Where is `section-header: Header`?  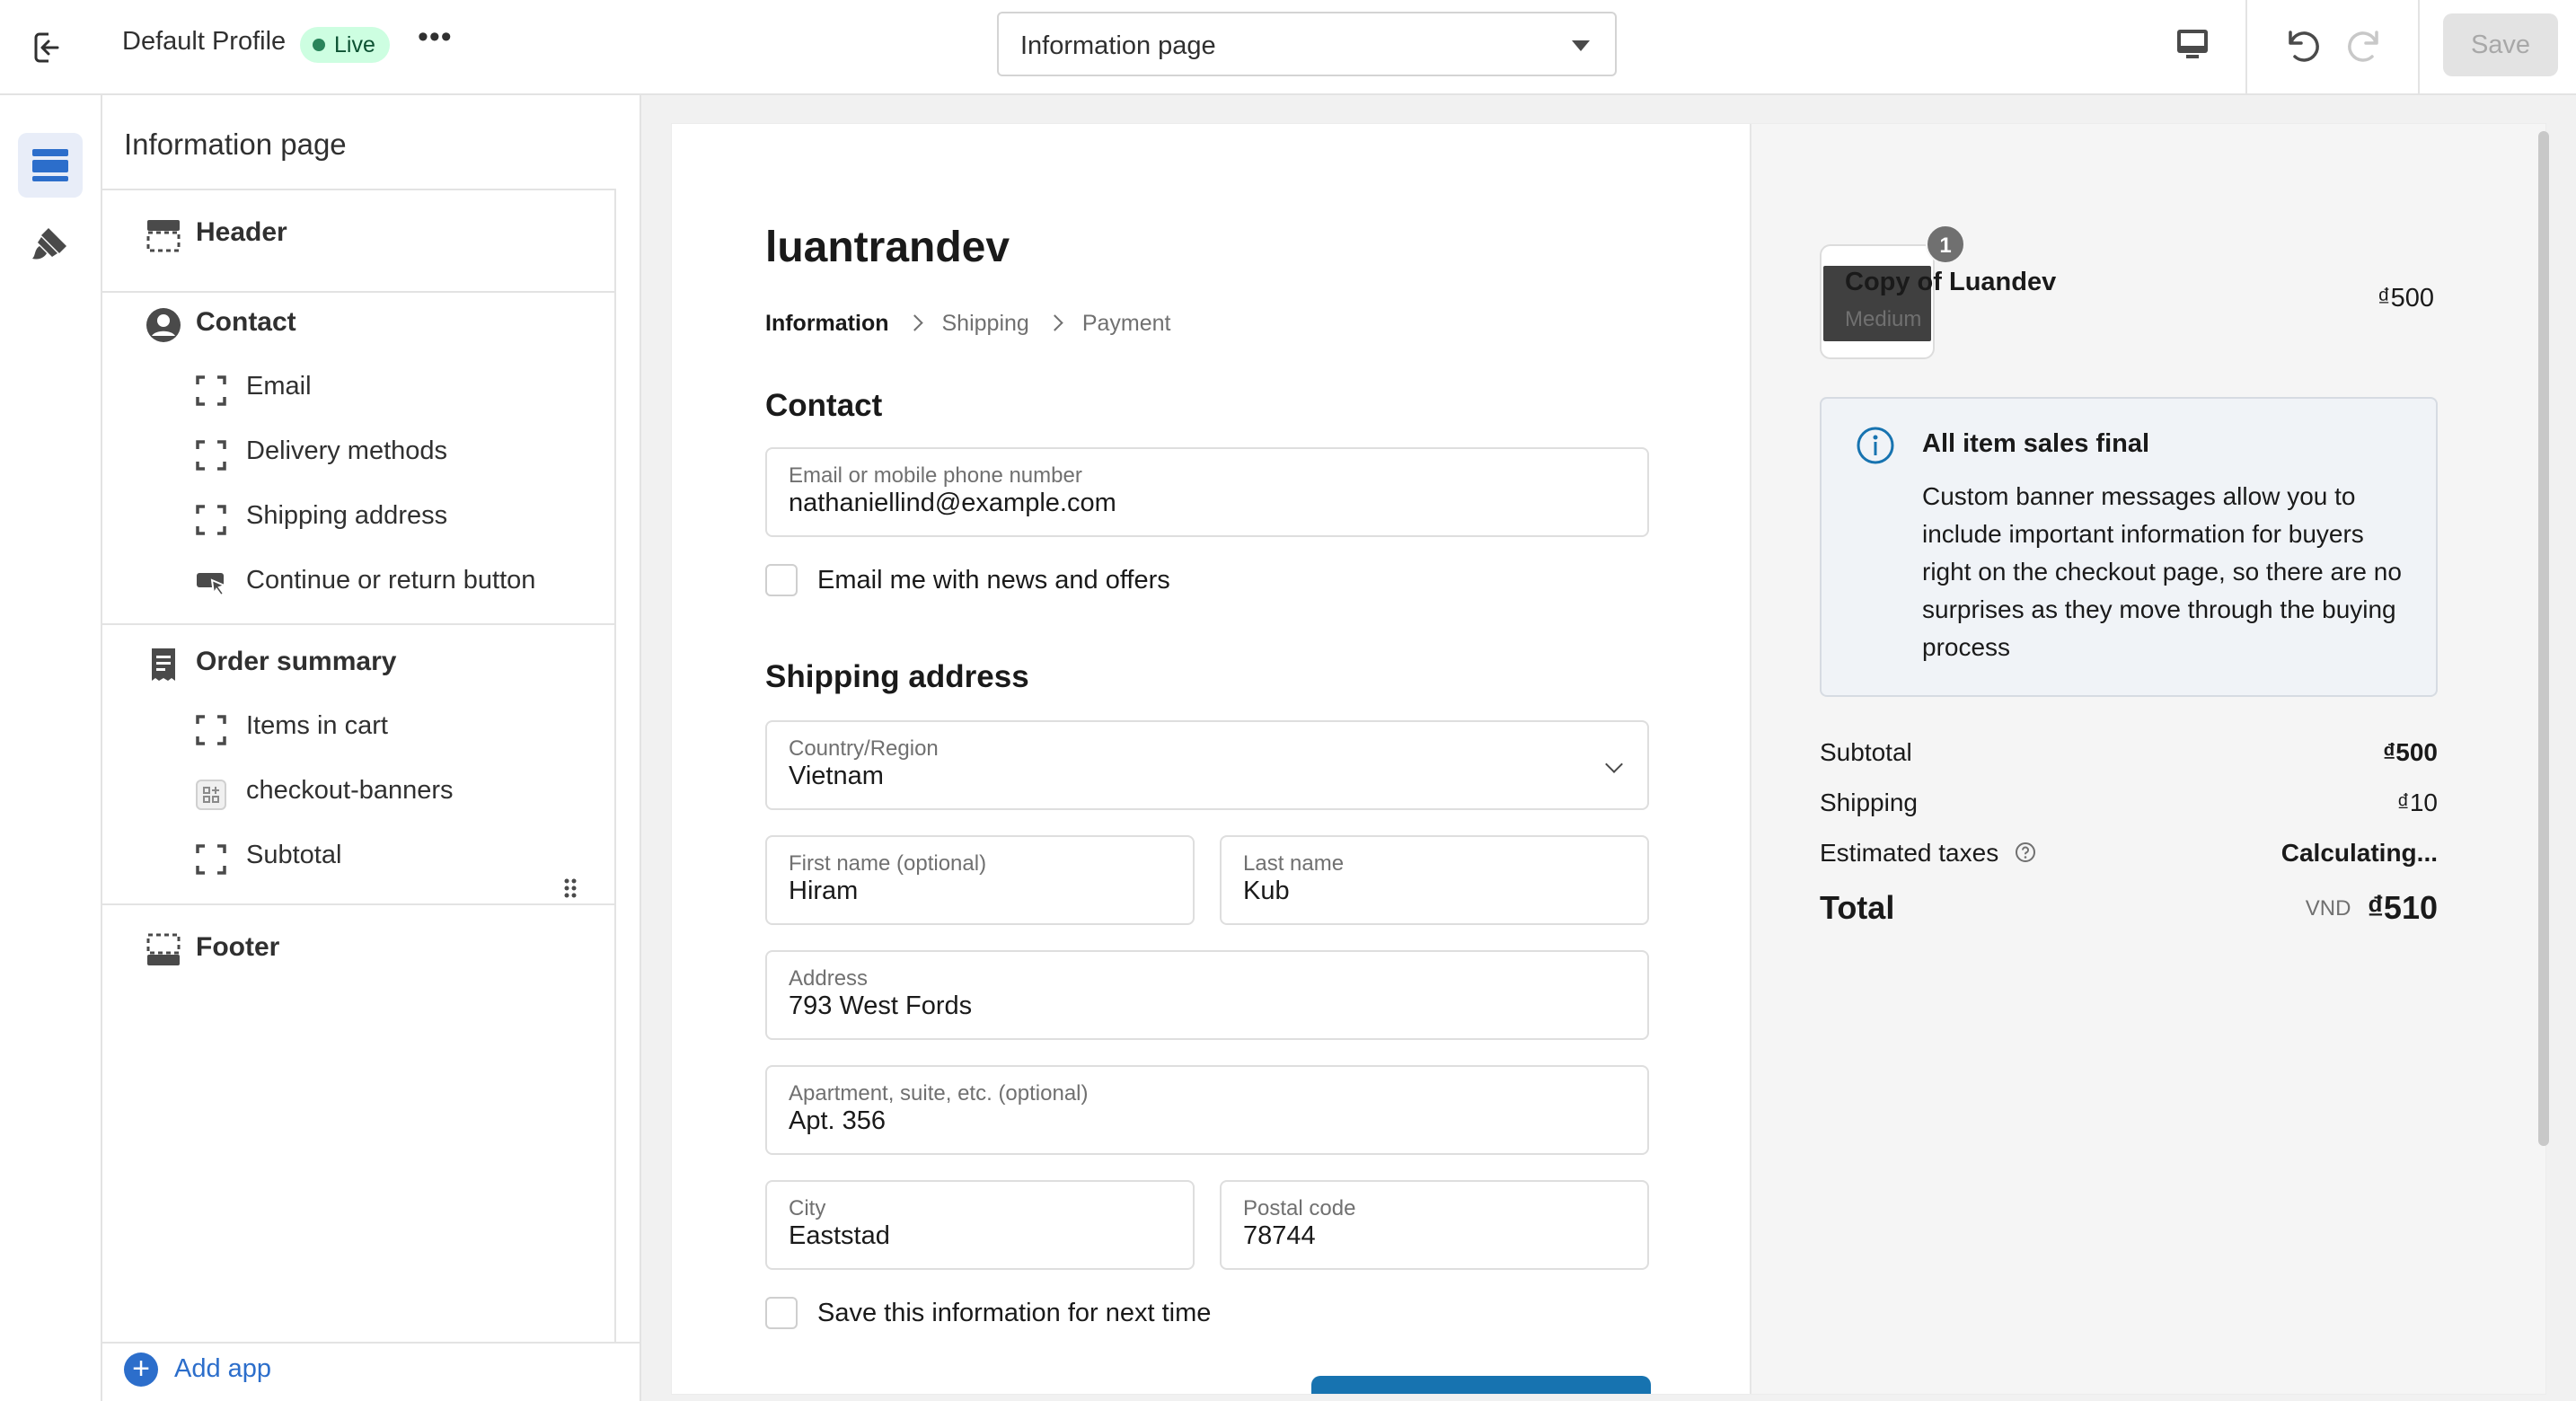 section-header: Header is located at coordinates (216, 239).